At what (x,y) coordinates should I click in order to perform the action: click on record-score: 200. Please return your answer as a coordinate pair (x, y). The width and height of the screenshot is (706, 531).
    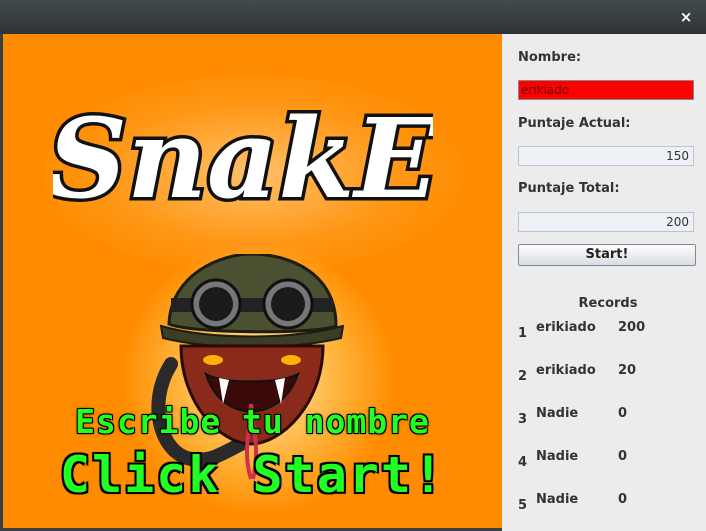
    Looking at the image, I should click on (632, 327).